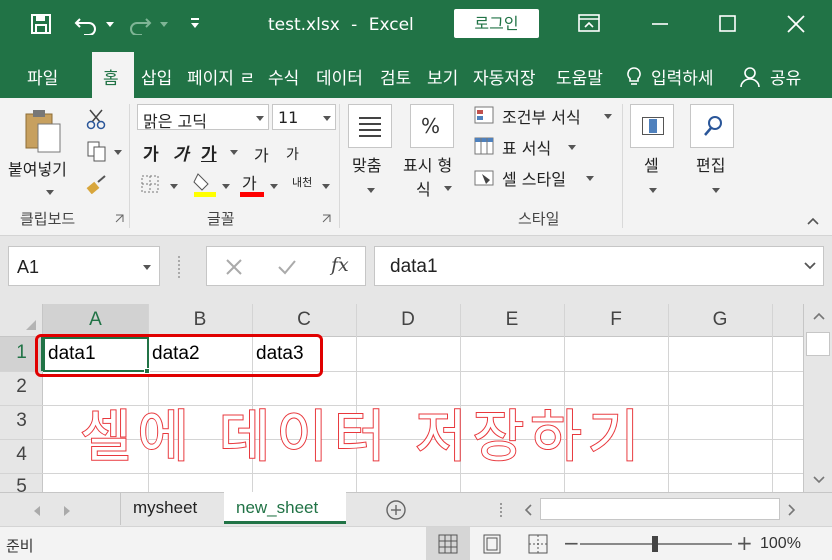 This screenshot has height=560, width=832. What do you see at coordinates (37, 511) in the screenshot?
I see `sheet-prev-icon` at bounding box center [37, 511].